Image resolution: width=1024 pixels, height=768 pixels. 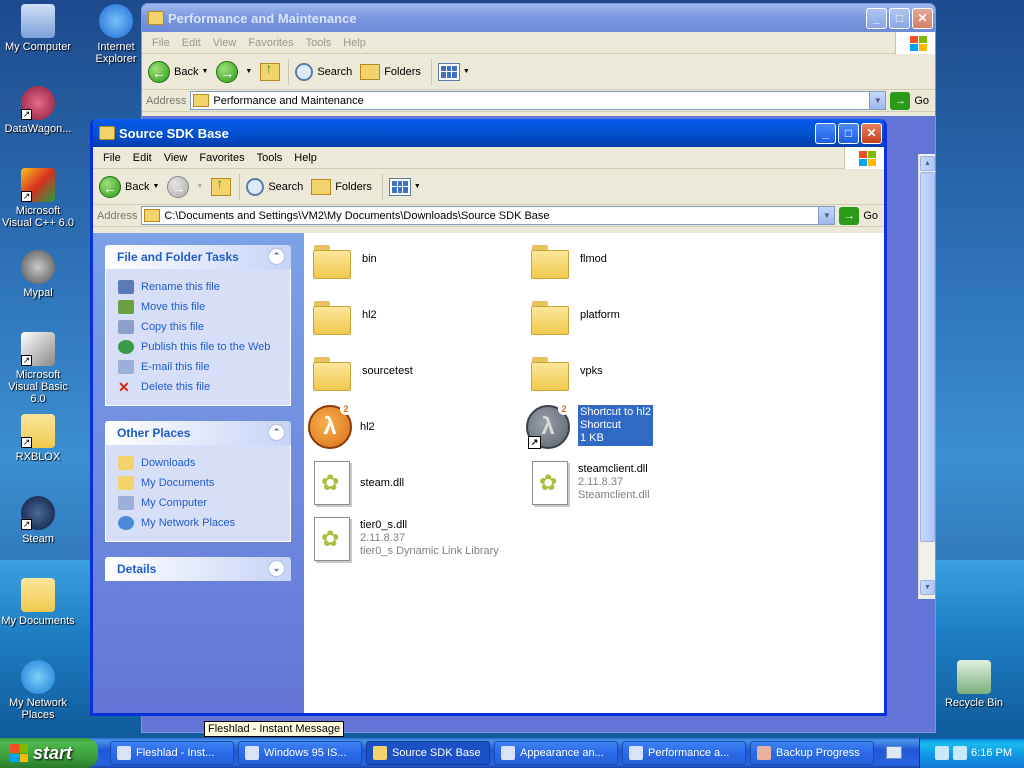 I want to click on file-name: steamclient.dll, so click(x=613, y=469).